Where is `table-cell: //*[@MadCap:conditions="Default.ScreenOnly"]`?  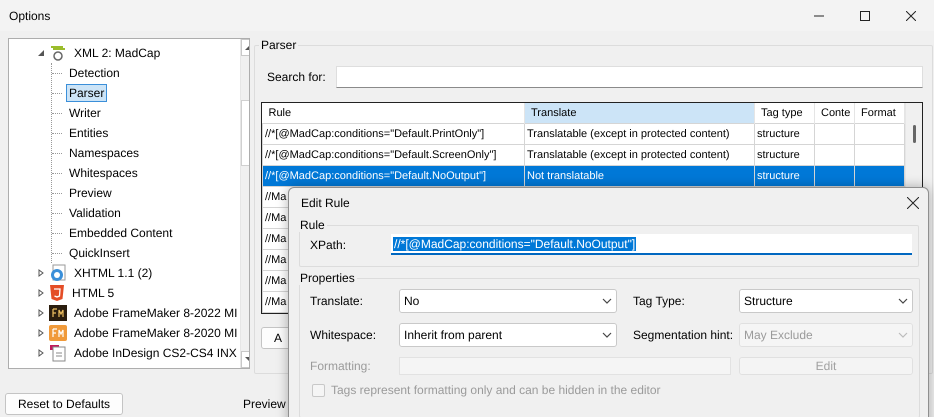
table-cell: //*[@MadCap:conditions="Default.ScreenOnly"] is located at coordinates (393, 155).